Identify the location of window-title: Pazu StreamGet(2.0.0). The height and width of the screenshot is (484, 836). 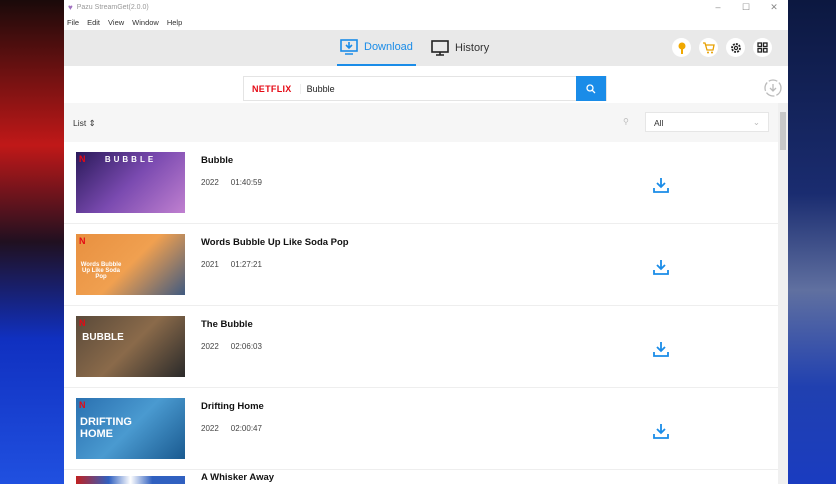
(112, 7).